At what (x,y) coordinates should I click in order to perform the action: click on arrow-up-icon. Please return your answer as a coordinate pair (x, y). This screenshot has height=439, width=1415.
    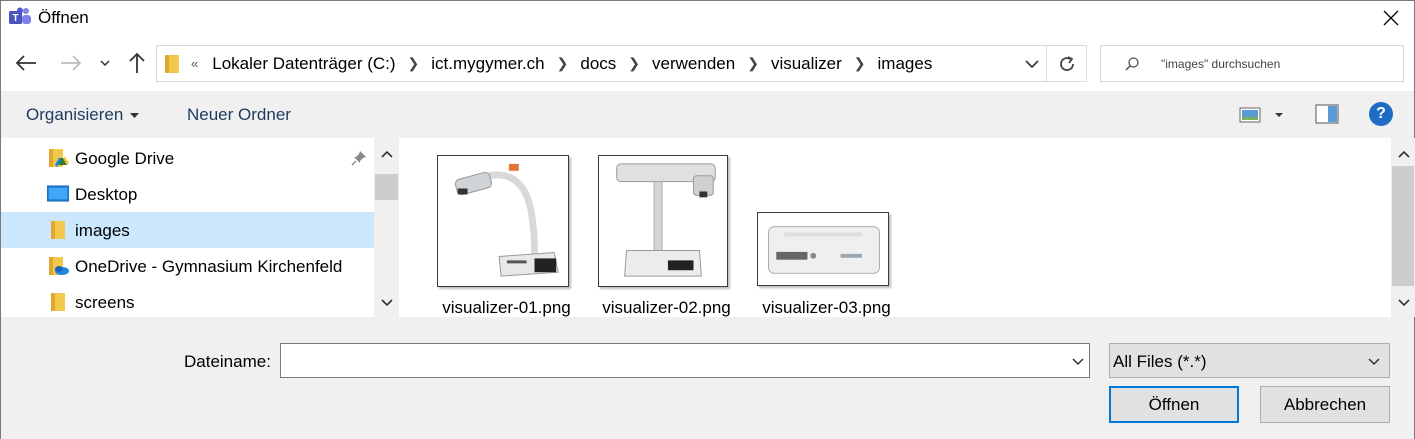
    Looking at the image, I should click on (137, 62).